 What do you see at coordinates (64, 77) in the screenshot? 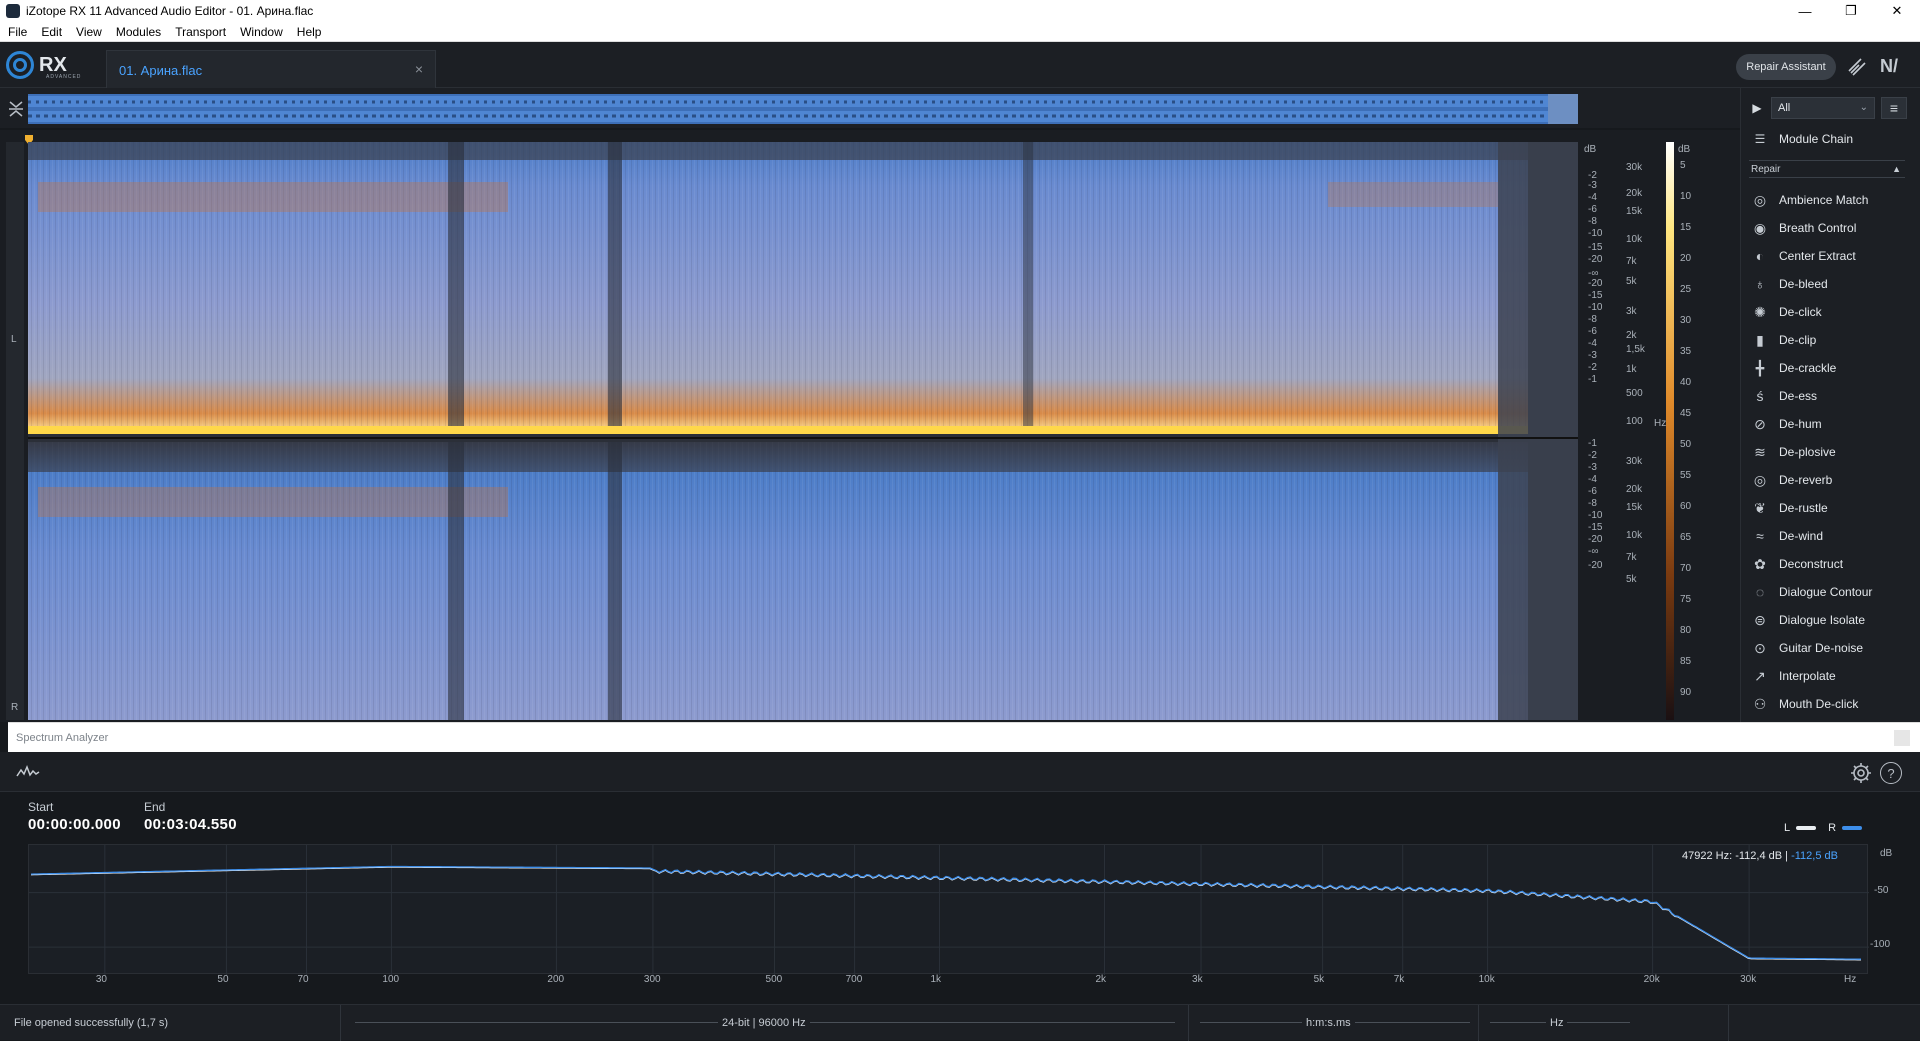
I see `rx-logo-subtitle: ADVANCED` at bounding box center [64, 77].